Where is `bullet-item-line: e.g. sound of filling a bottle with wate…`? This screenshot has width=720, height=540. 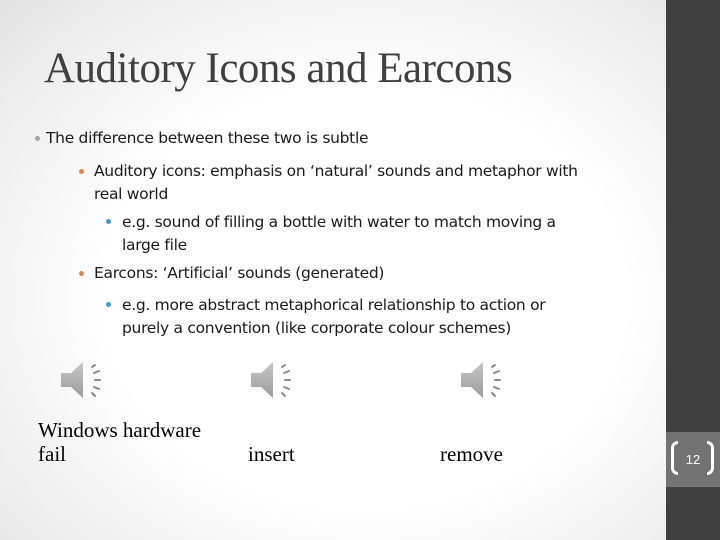
bullet-item-line: e.g. sound of filling a bottle with wate… is located at coordinates (339, 222).